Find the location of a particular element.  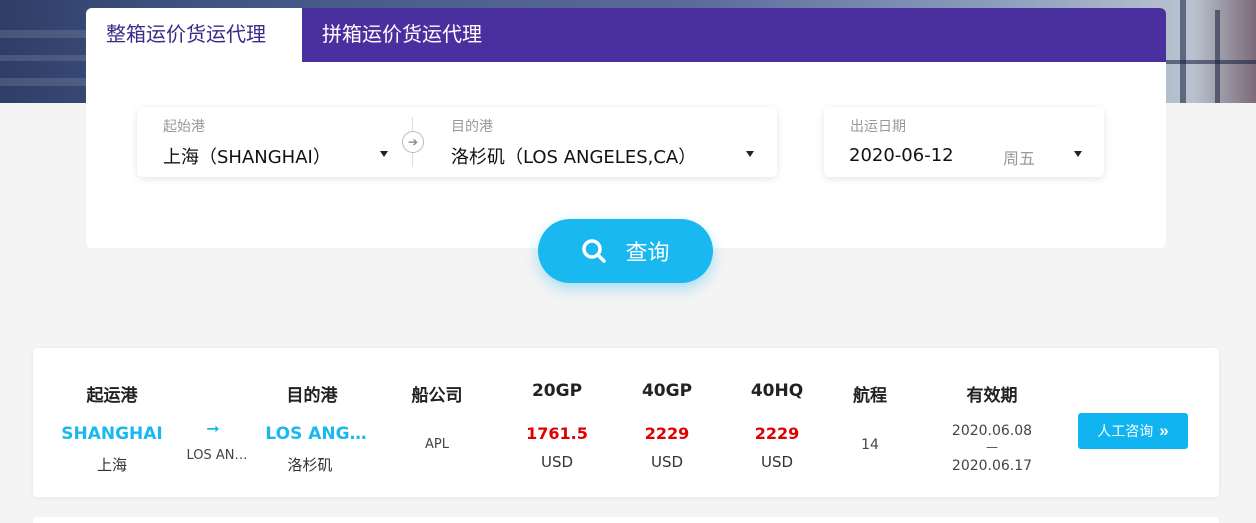

search-button: 查询 is located at coordinates (625, 251).